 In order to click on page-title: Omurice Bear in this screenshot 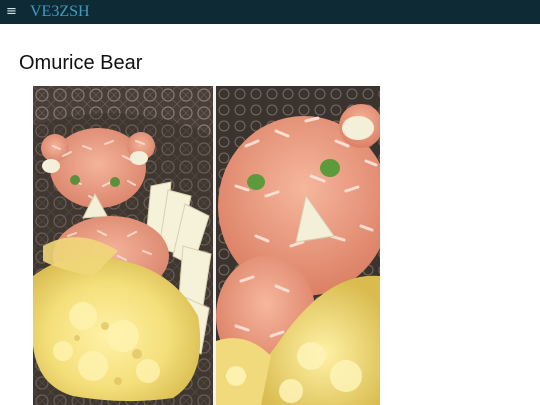, I will do `click(81, 63)`.